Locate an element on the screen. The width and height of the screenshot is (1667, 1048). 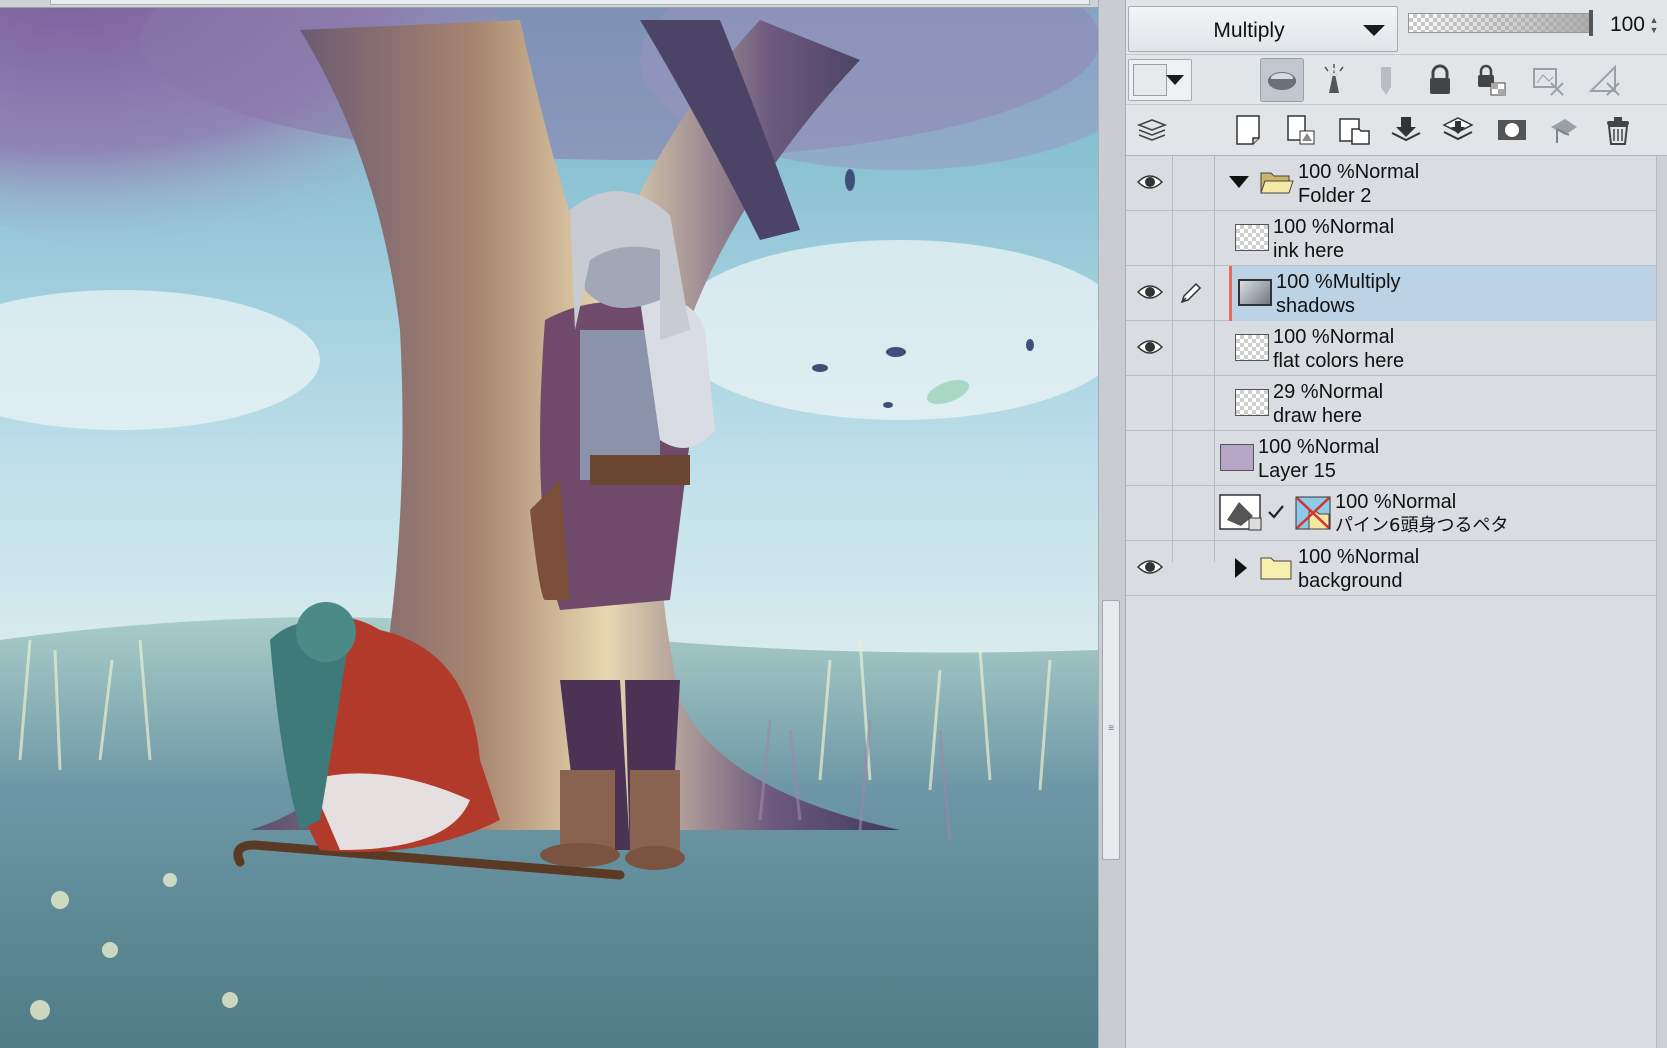
canvas-horizontal-scrollbar is located at coordinates (549, 4).